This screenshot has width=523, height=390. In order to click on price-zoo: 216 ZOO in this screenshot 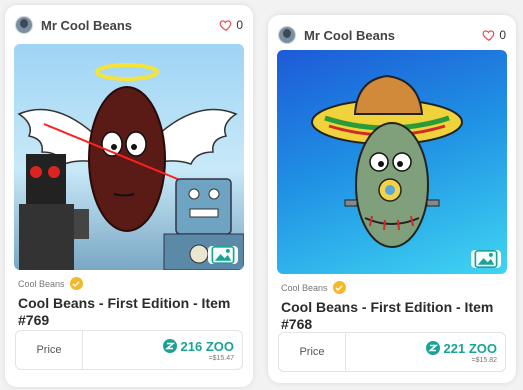, I will do `click(198, 346)`.